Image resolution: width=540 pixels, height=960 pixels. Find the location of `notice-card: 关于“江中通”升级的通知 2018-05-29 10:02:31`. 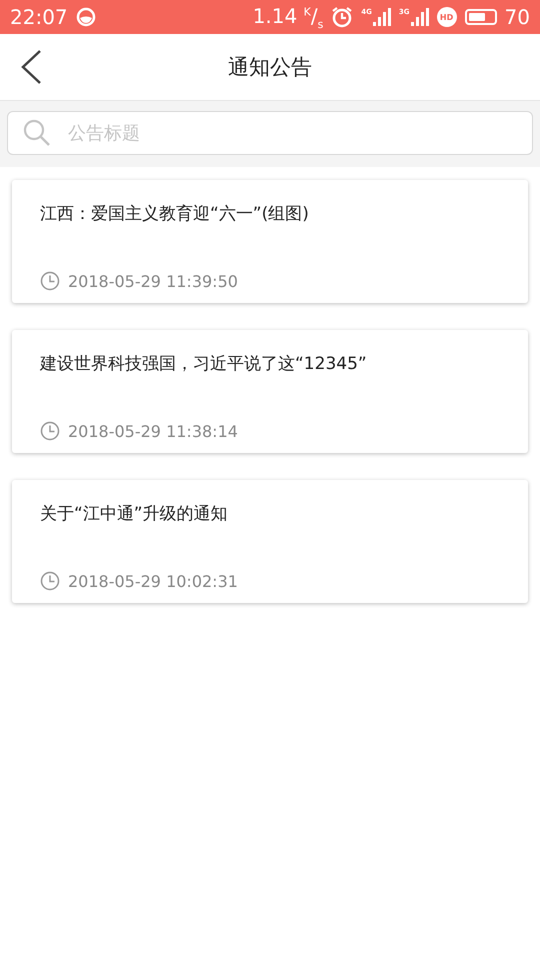

notice-card: 关于“江中通”升级的通知 2018-05-29 10:02:31 is located at coordinates (270, 541).